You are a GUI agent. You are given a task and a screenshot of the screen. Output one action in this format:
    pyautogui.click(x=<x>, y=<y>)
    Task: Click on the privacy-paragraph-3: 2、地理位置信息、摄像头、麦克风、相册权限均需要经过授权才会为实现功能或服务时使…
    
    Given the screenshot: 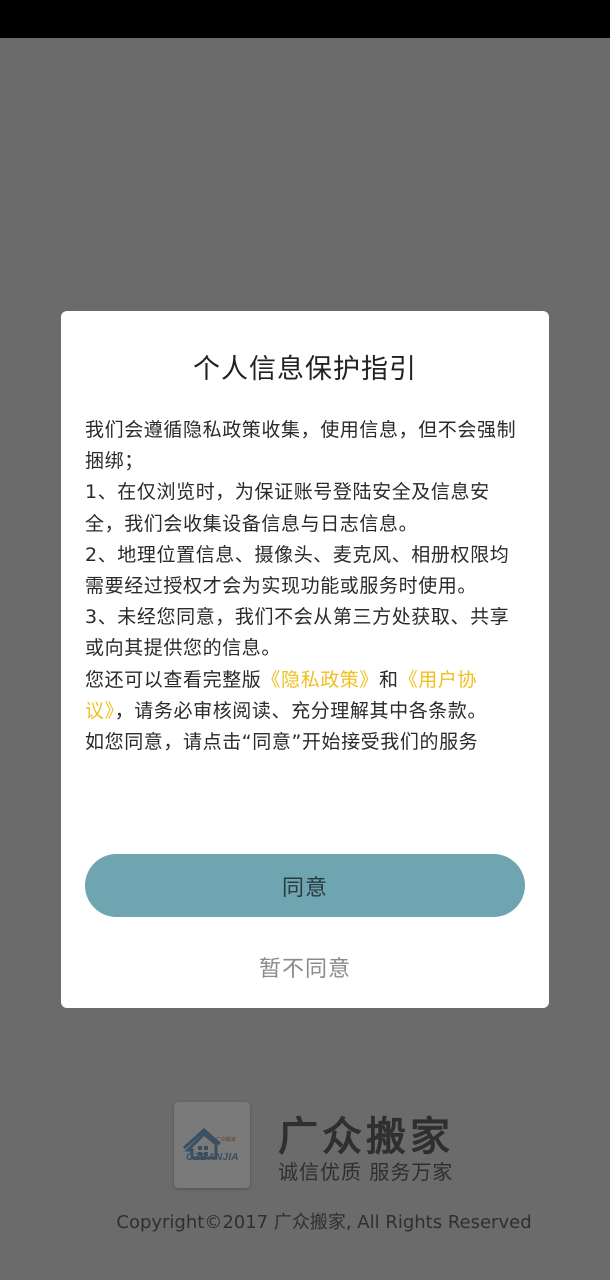 What is the action you would take?
    pyautogui.click(x=297, y=570)
    